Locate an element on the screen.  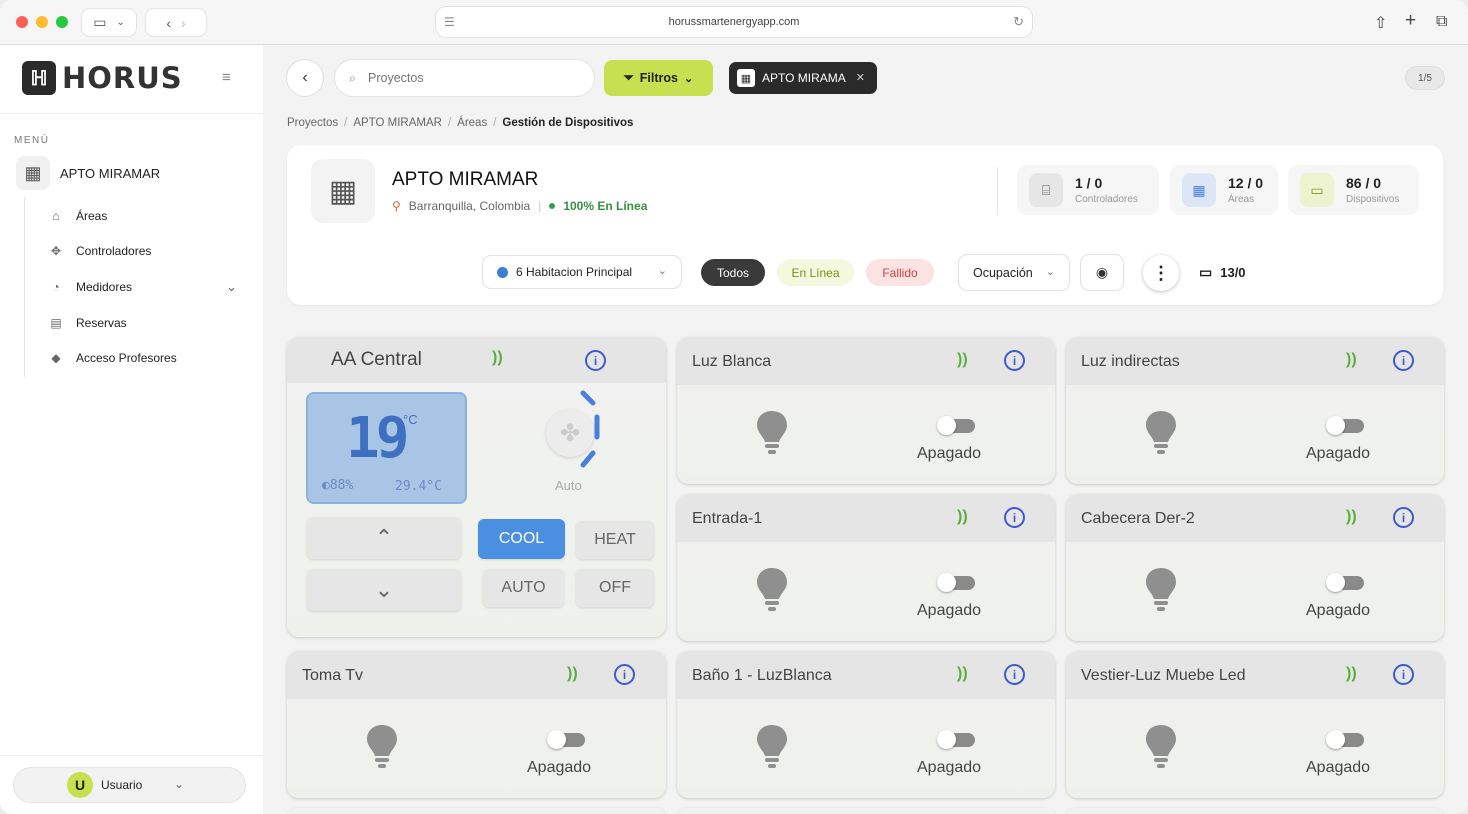
mode-cool-button: COOL is located at coordinates (521, 539).